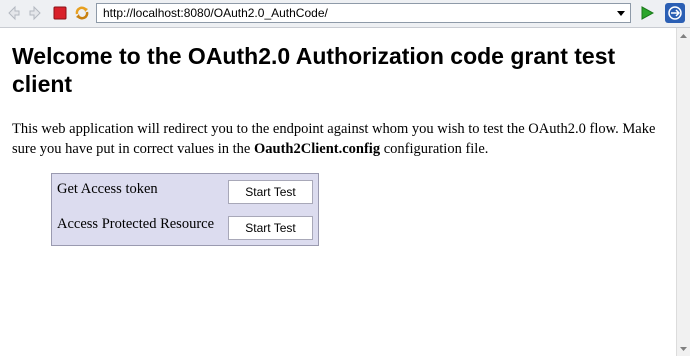 This screenshot has height=356, width=690. Describe the element at coordinates (434, 149) in the screenshot. I see `intro-text-end: configuration file.` at that location.